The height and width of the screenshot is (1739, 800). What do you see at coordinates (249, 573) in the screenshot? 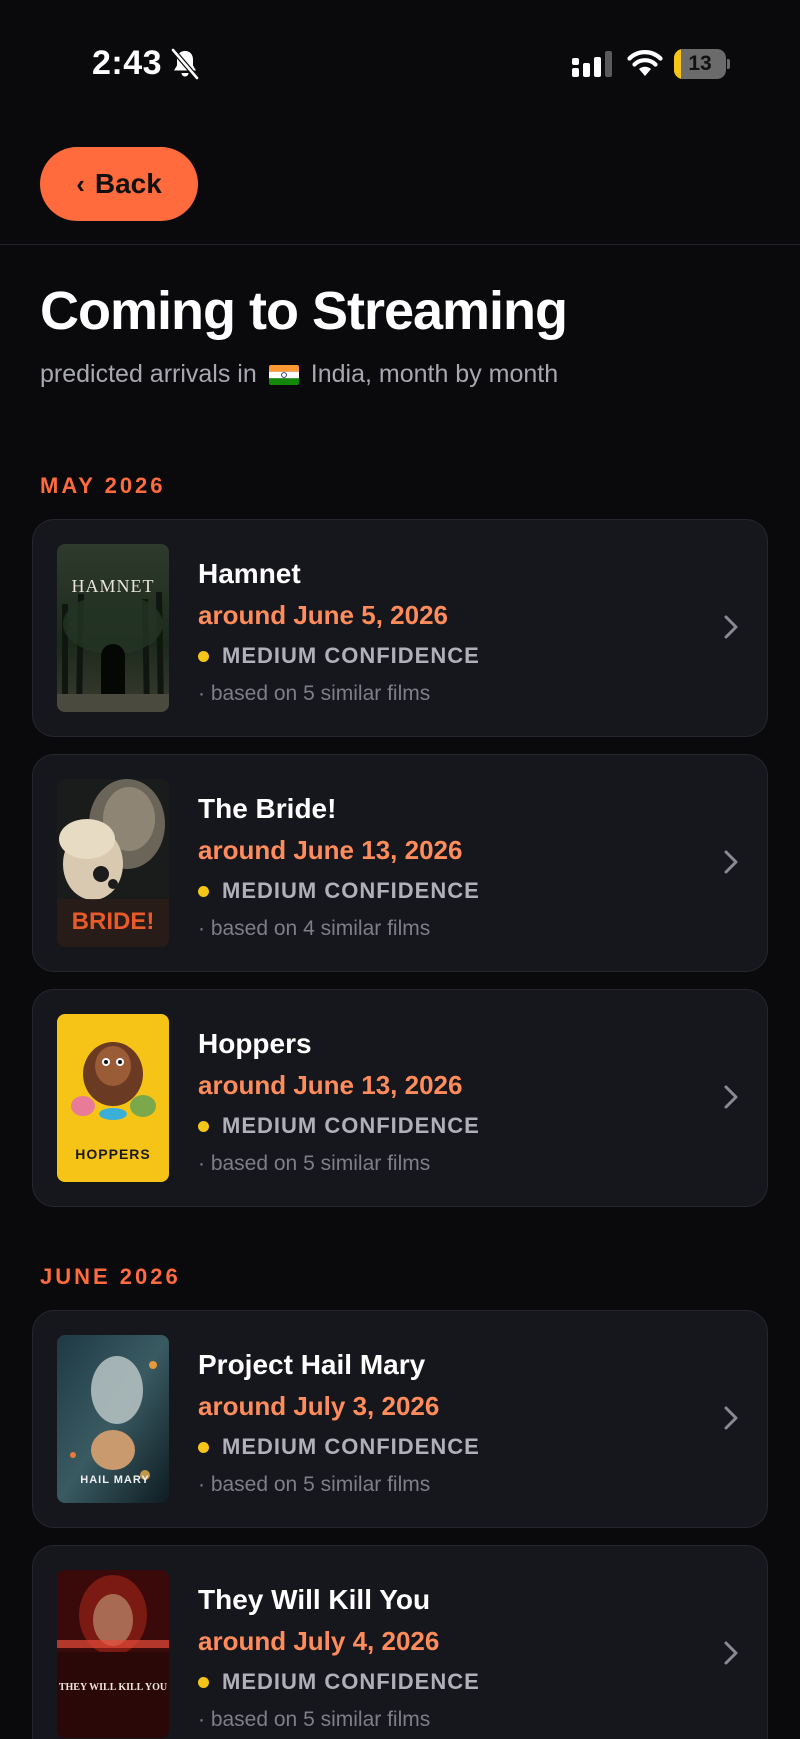
I see `film-title: Hamnet` at bounding box center [249, 573].